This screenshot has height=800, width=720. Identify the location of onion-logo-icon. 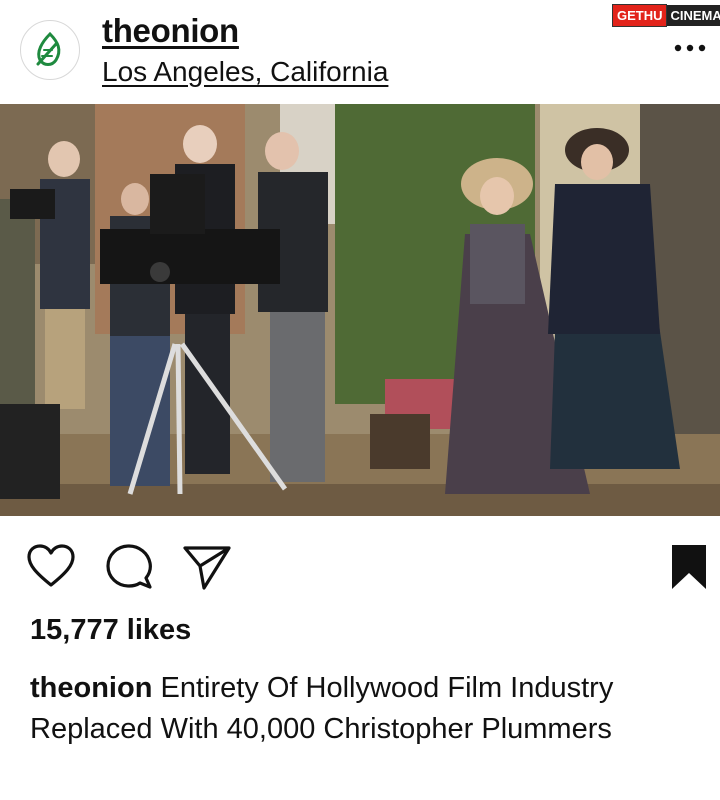
(48, 48).